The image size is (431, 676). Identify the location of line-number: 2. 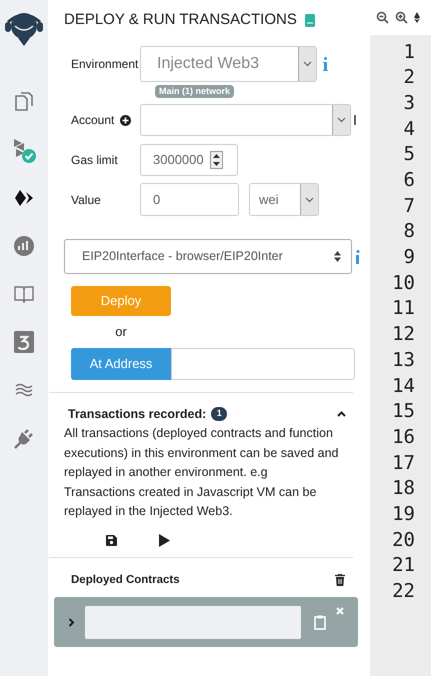
(409, 77).